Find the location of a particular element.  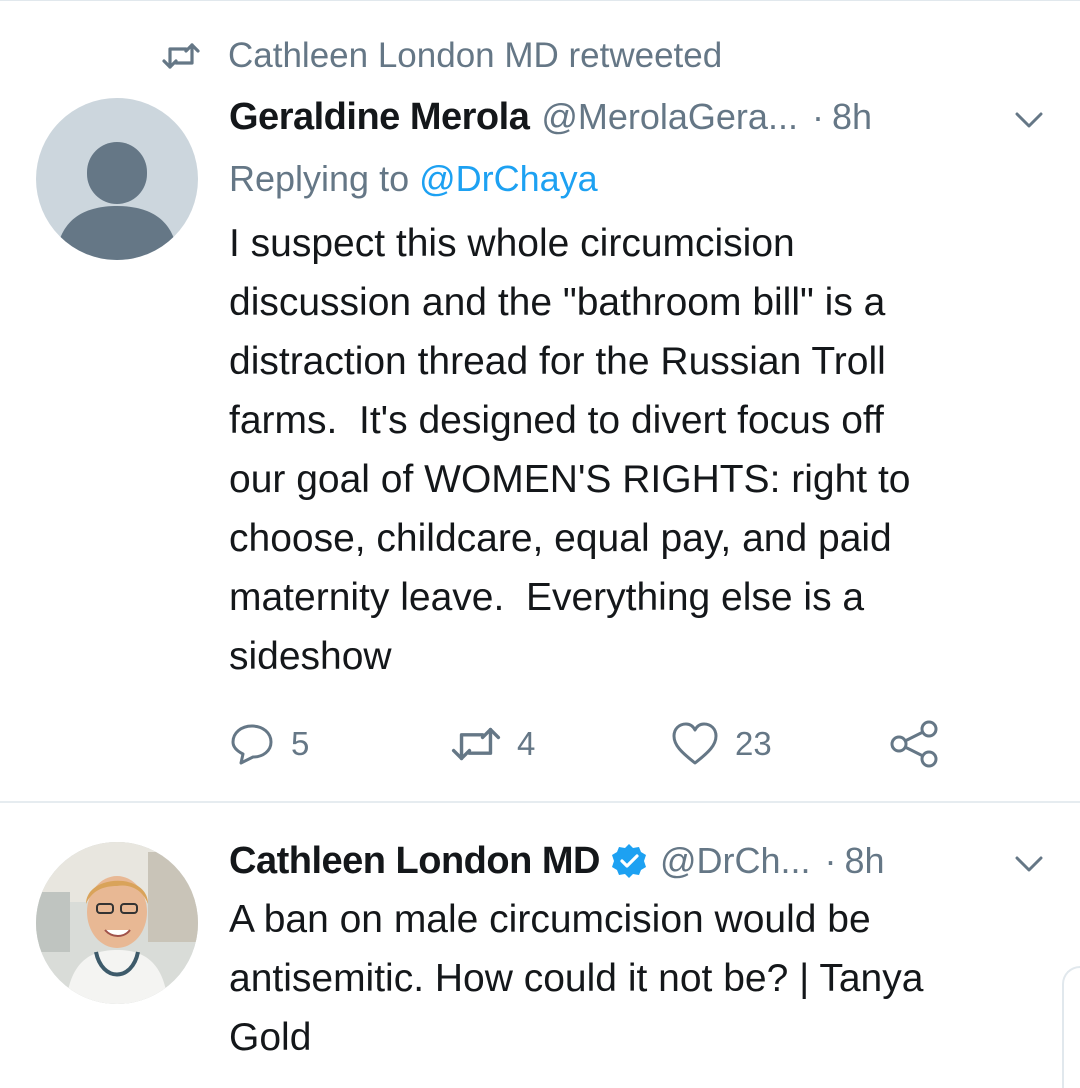

share-button is located at coordinates (915, 744).